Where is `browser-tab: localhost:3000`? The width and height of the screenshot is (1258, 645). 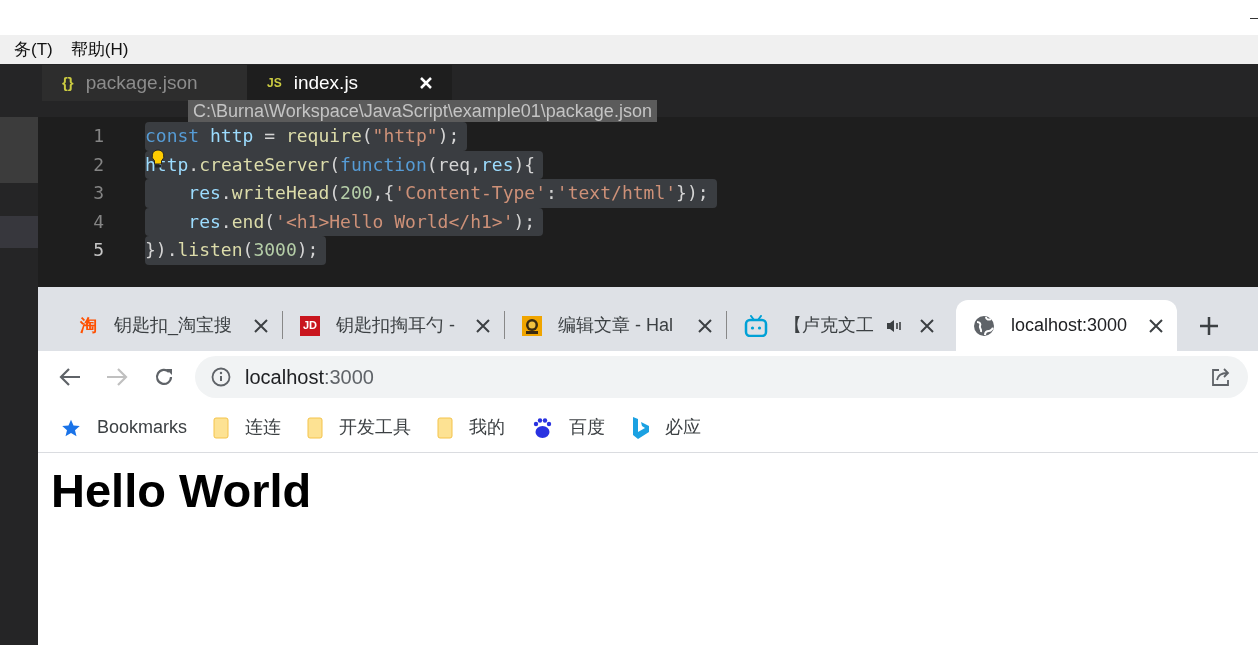 browser-tab: localhost:3000 is located at coordinates (1066, 325).